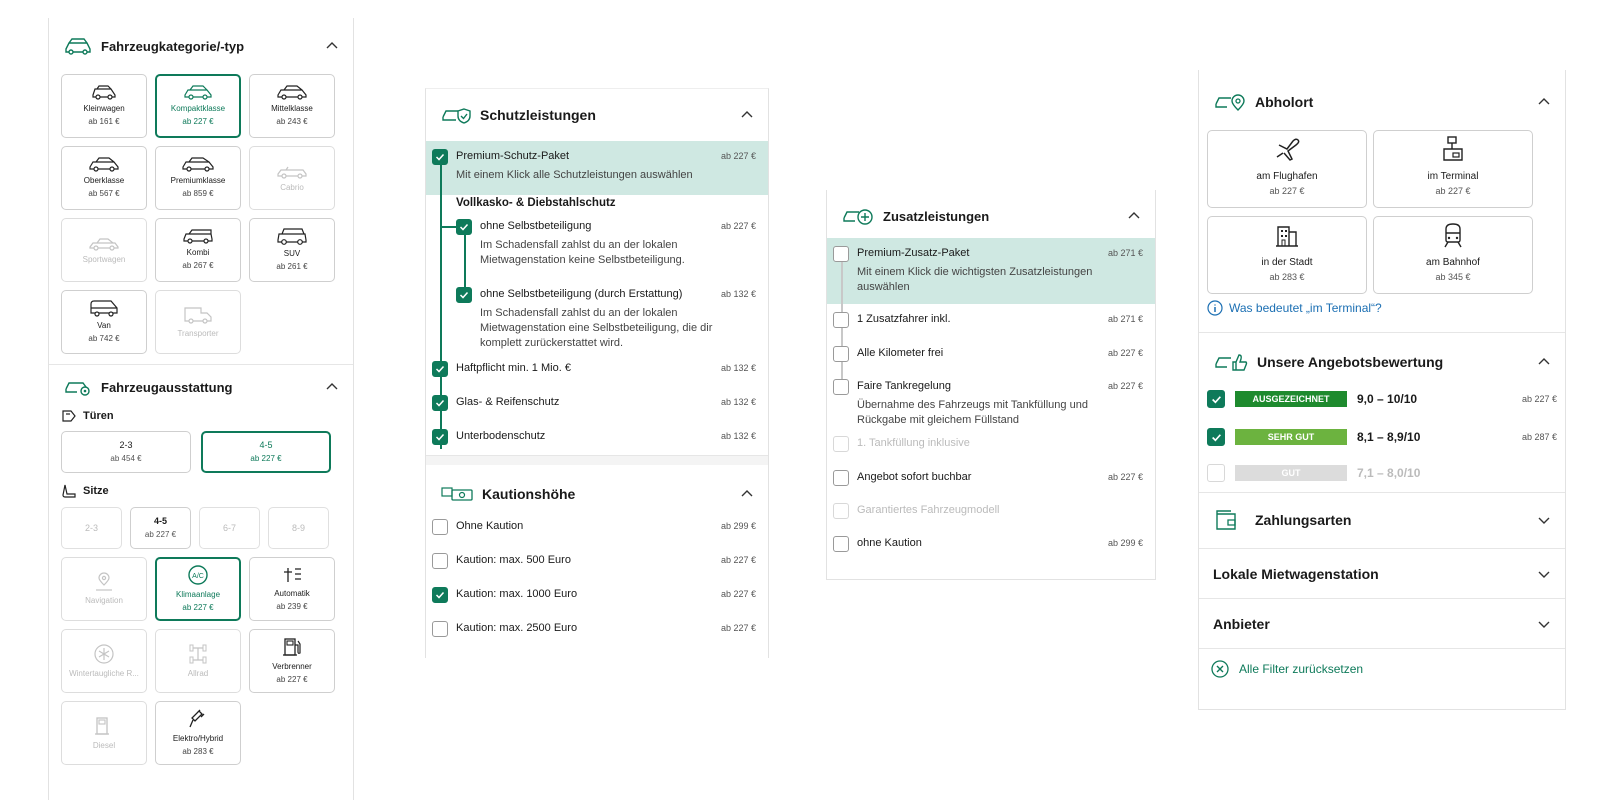 The image size is (1600, 800). Describe the element at coordinates (292, 661) in the screenshot. I see `tile-verbrenner: Verbrenner ab 227 €` at that location.